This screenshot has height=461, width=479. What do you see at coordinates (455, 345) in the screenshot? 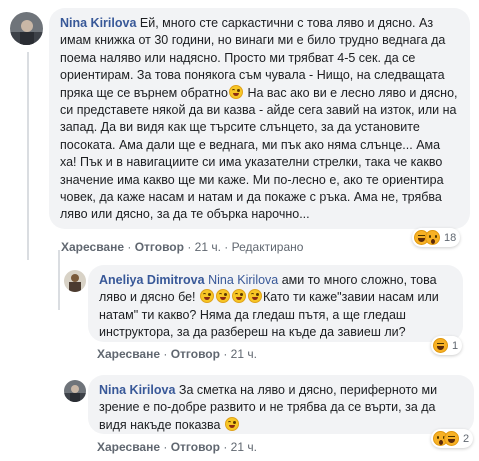
I see `reactions-count: 1` at bounding box center [455, 345].